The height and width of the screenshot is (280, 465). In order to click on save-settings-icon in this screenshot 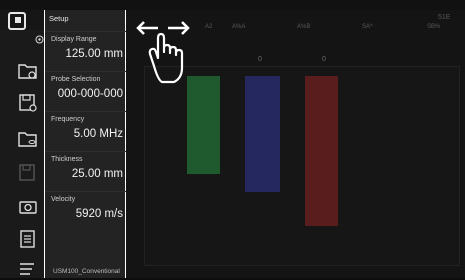, I will do `click(28, 103)`.